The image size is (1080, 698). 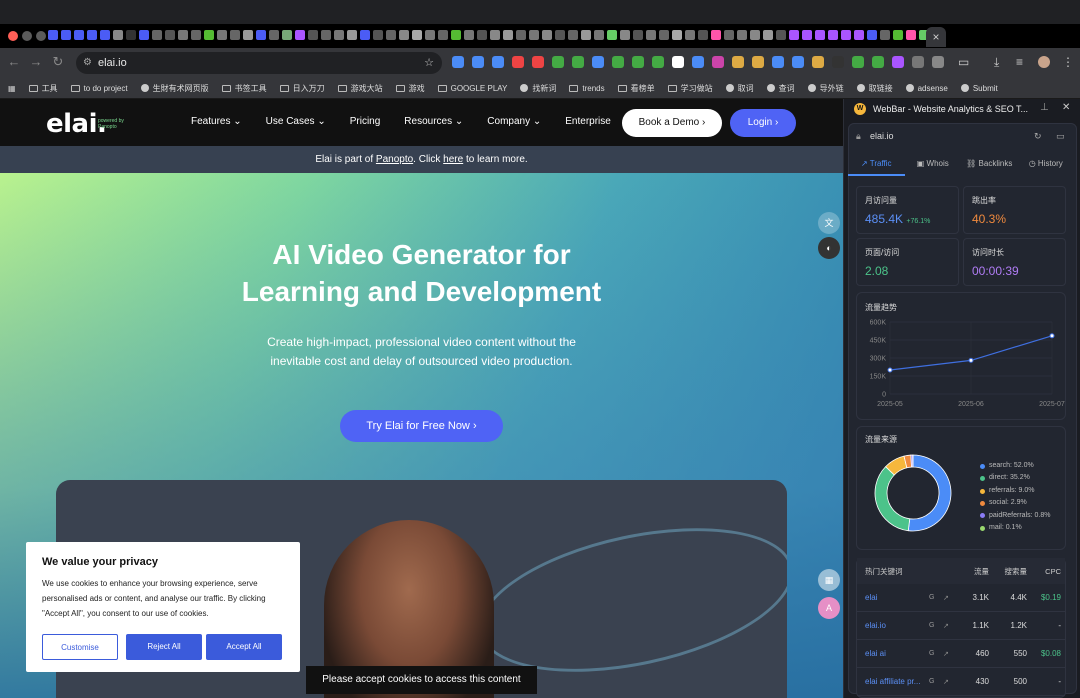 What do you see at coordinates (12, 88) in the screenshot?
I see `apps-icon: ▦` at bounding box center [12, 88].